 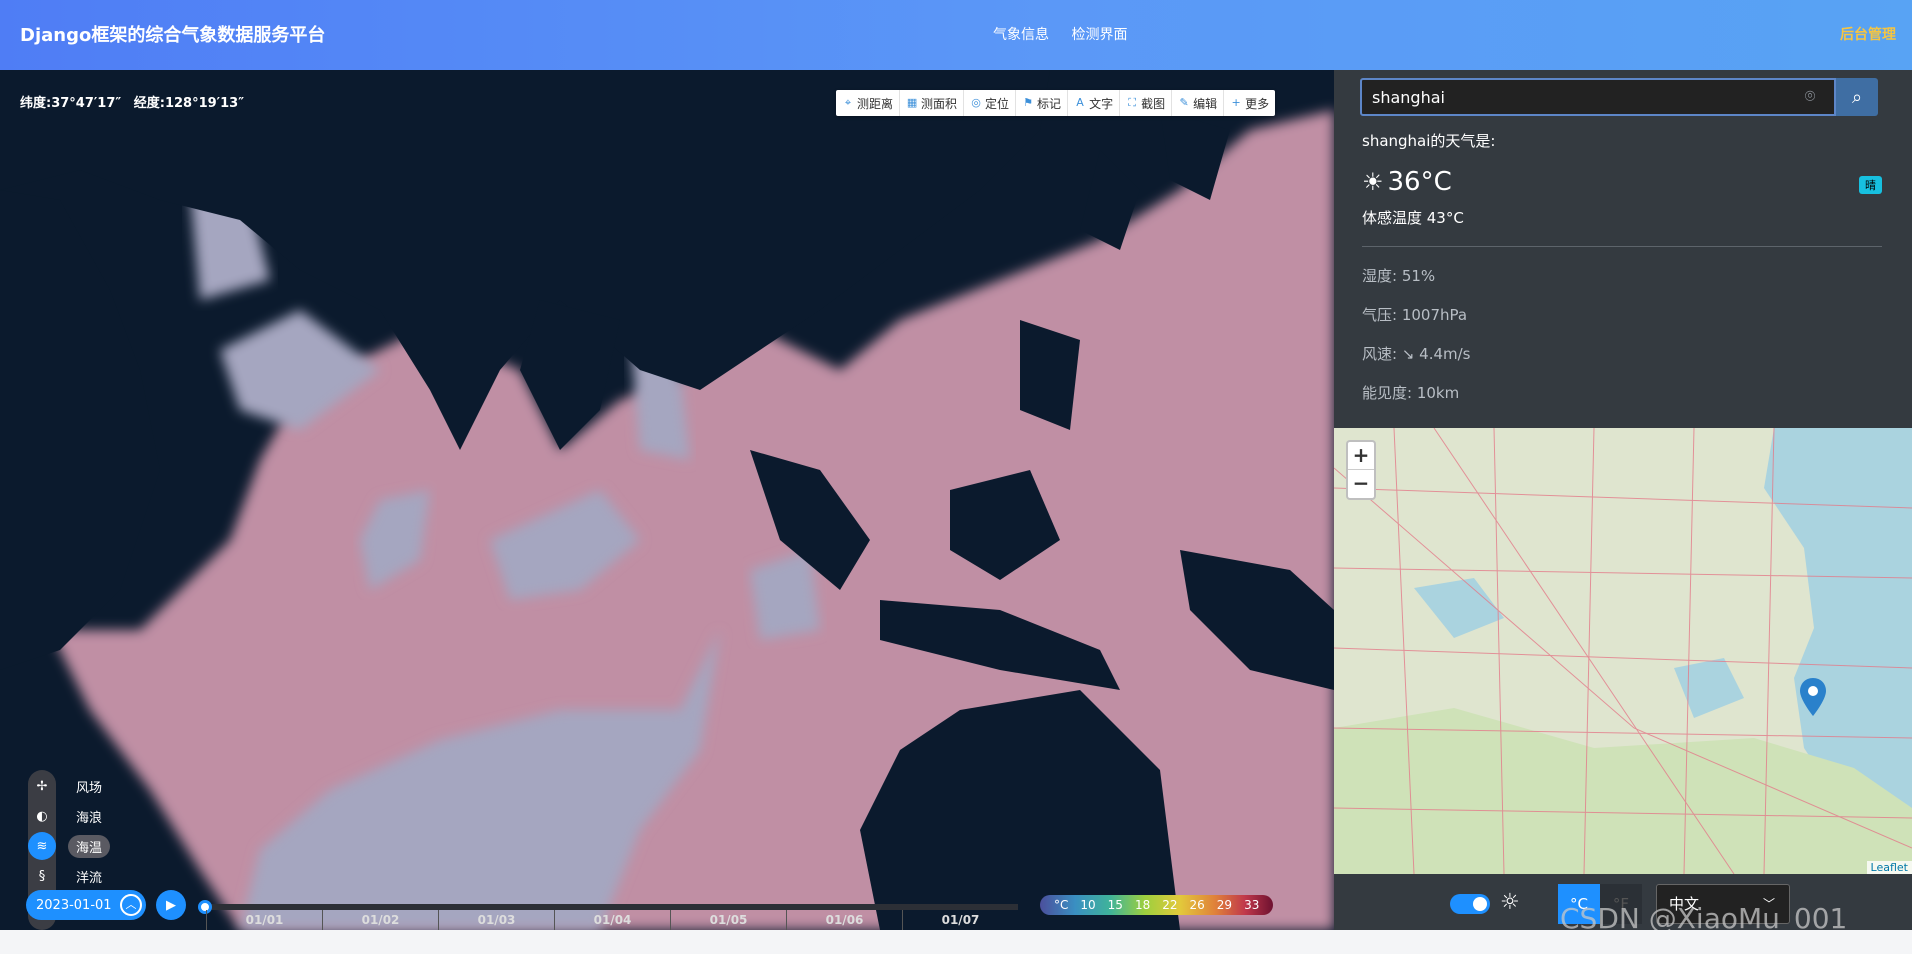 What do you see at coordinates (71, 103) in the screenshot?
I see `latitude-readout: 纬度:37°47′17″` at bounding box center [71, 103].